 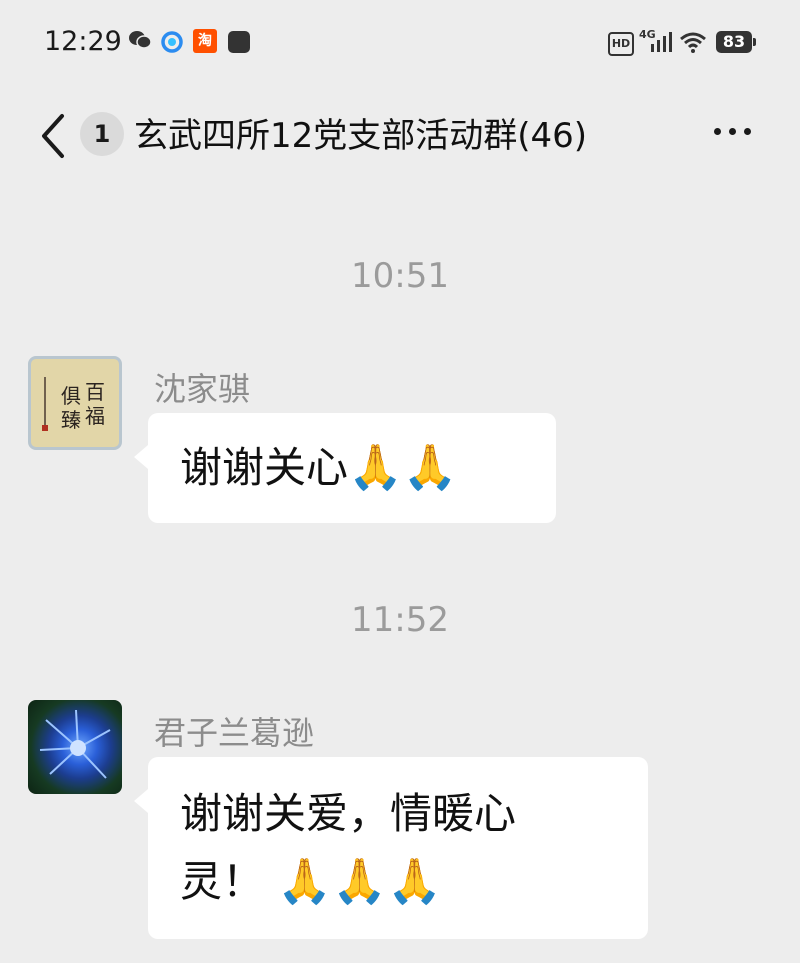 I want to click on message-bubble: 谢谢关心🙏🙏, so click(x=345, y=468).